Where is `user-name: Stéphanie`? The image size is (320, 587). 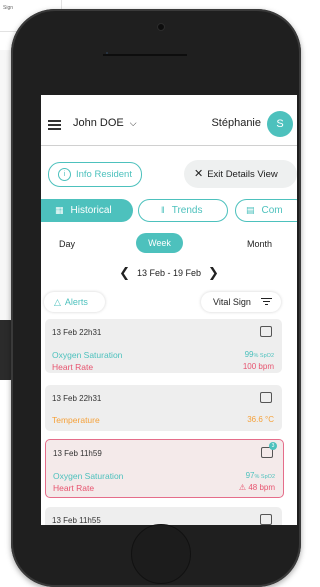 user-name: Stéphanie is located at coordinates (236, 123).